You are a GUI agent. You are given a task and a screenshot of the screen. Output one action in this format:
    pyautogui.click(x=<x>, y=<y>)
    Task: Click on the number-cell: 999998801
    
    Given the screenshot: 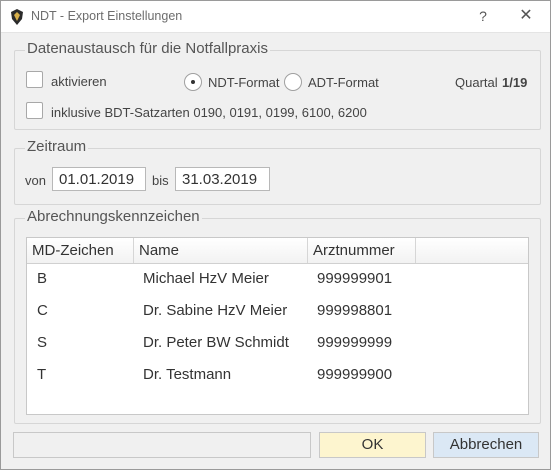 What is the action you would take?
    pyautogui.click(x=355, y=310)
    